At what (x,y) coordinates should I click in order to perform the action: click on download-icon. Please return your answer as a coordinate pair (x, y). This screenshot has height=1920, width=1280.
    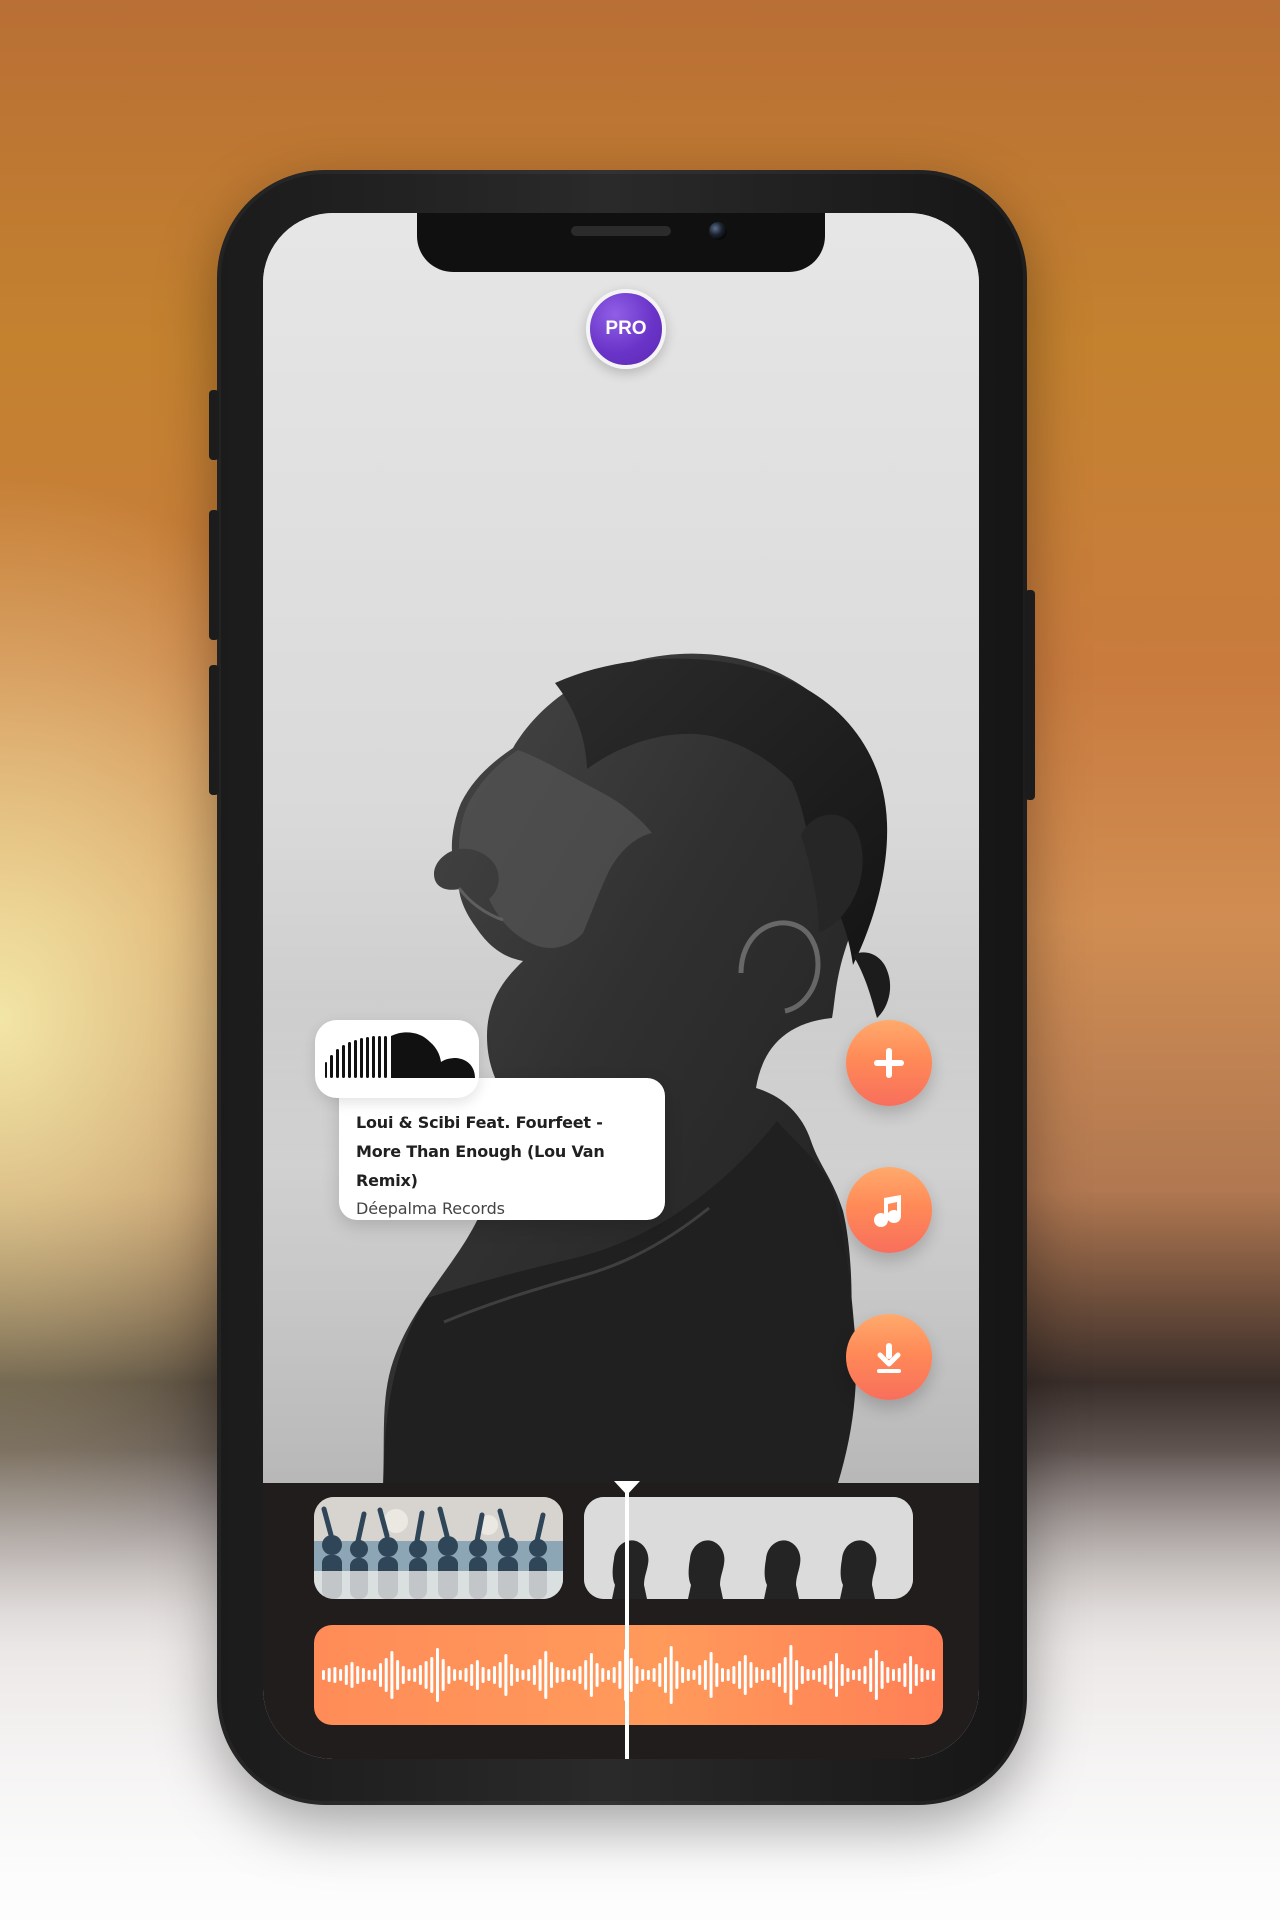
    Looking at the image, I should click on (889, 1358).